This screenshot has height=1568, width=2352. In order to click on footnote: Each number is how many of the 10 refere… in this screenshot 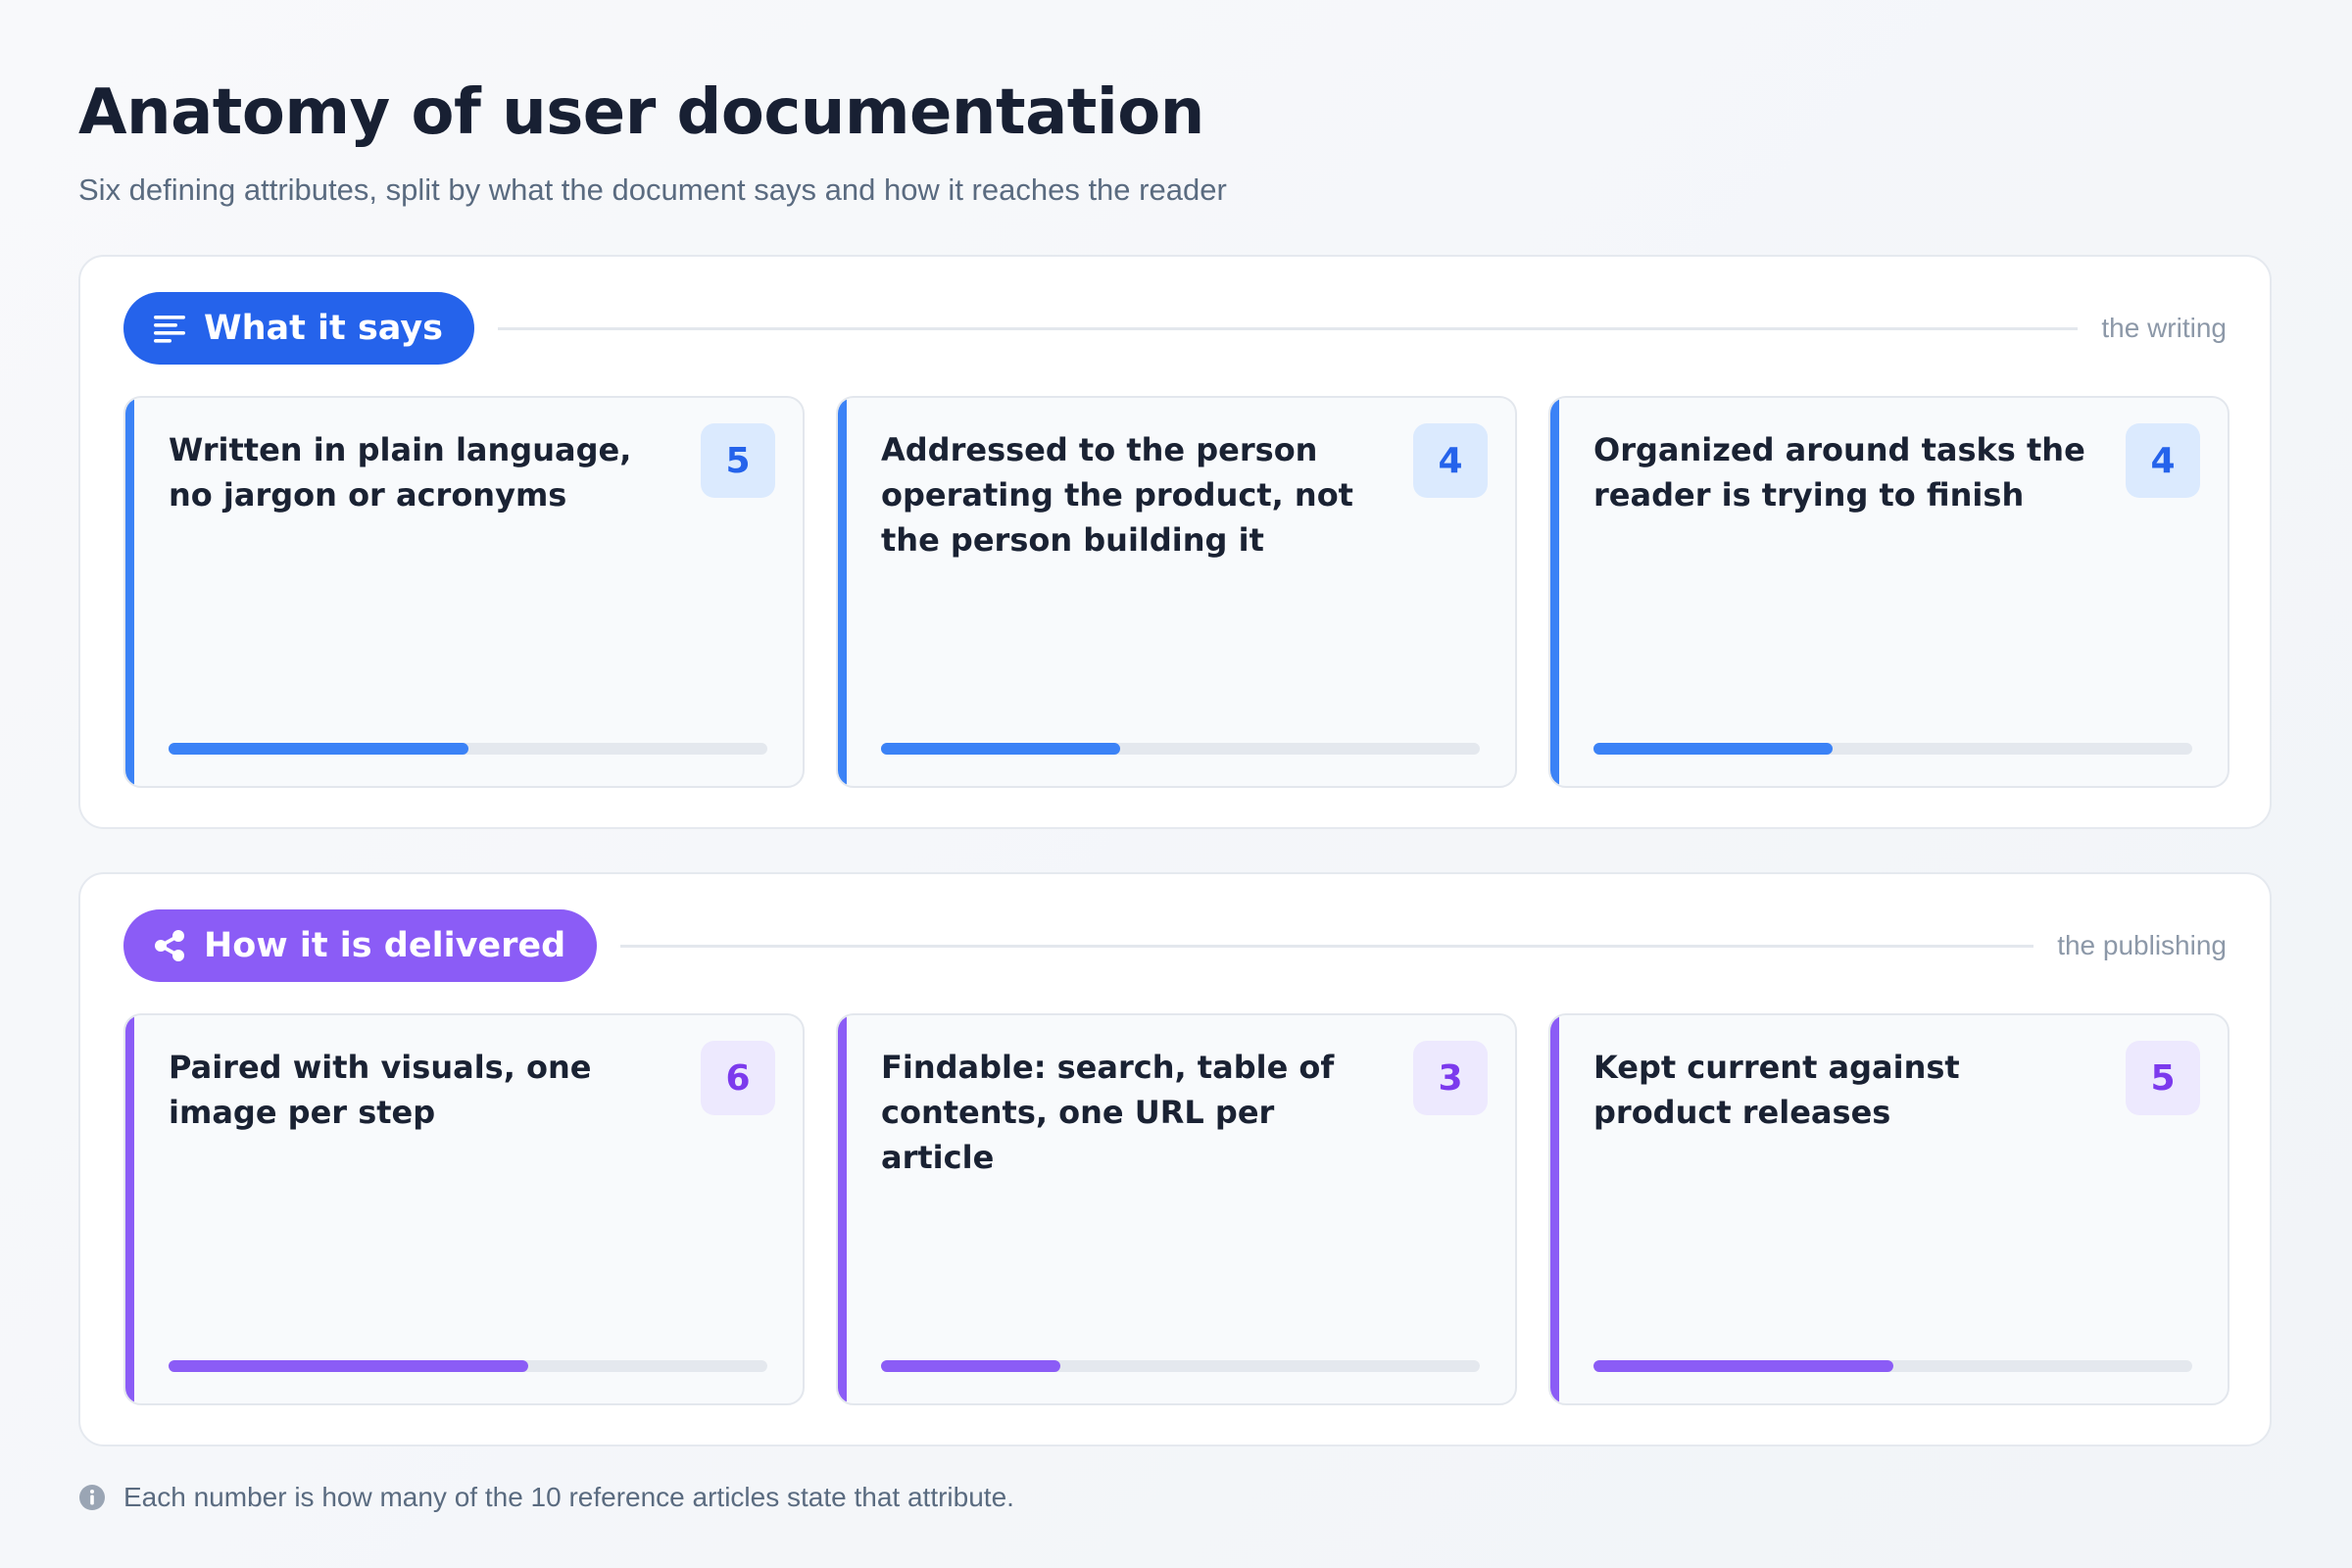, I will do `click(546, 1497)`.